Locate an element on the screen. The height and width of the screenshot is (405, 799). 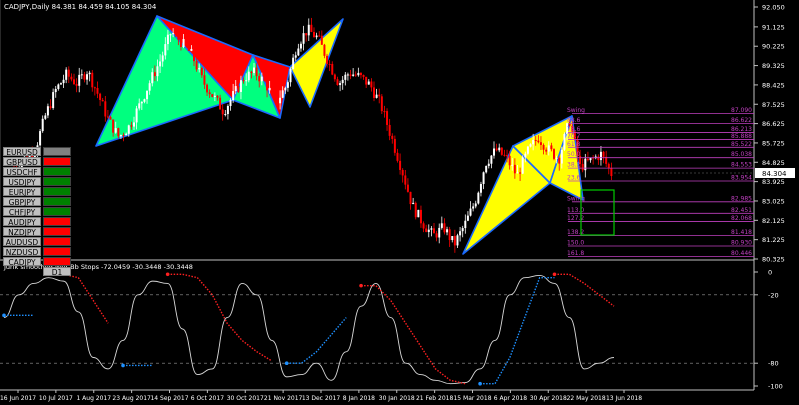
price-tick-label: 83.025 is located at coordinates (773, 201).